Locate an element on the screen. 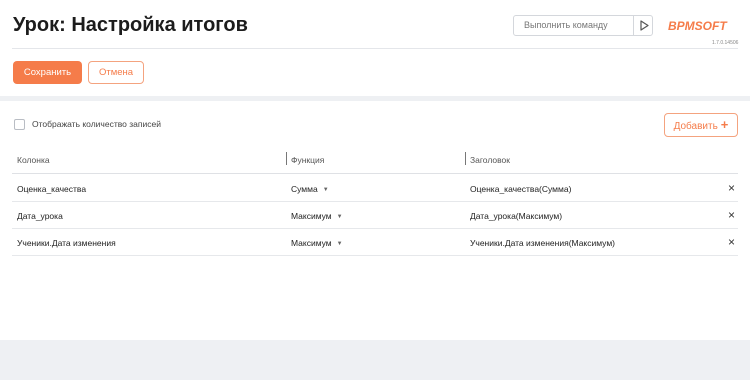  add-button-label: Добавить is located at coordinates (695, 126).